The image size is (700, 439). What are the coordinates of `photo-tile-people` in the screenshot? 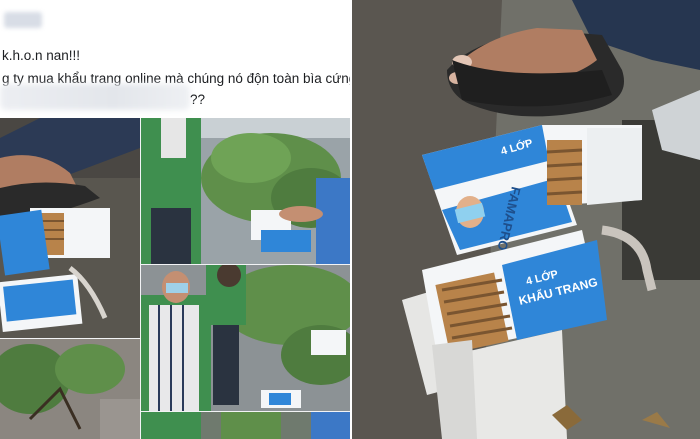 It's located at (245, 338).